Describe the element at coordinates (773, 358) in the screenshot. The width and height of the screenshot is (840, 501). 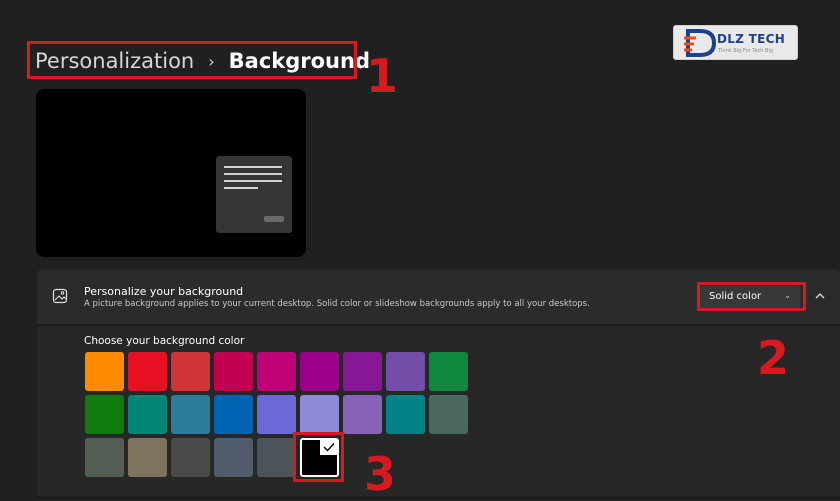
I see `annotation-number-2: 2` at that location.